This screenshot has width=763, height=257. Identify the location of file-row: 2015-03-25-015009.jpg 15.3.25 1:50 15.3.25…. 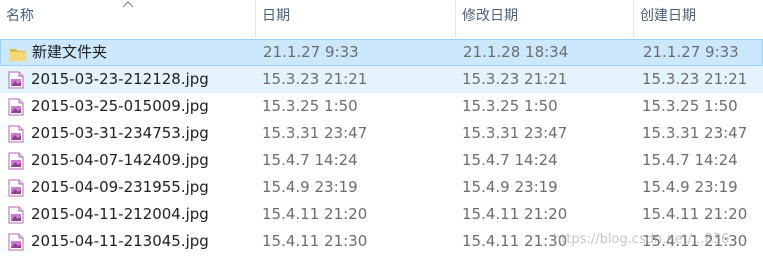
(381, 106).